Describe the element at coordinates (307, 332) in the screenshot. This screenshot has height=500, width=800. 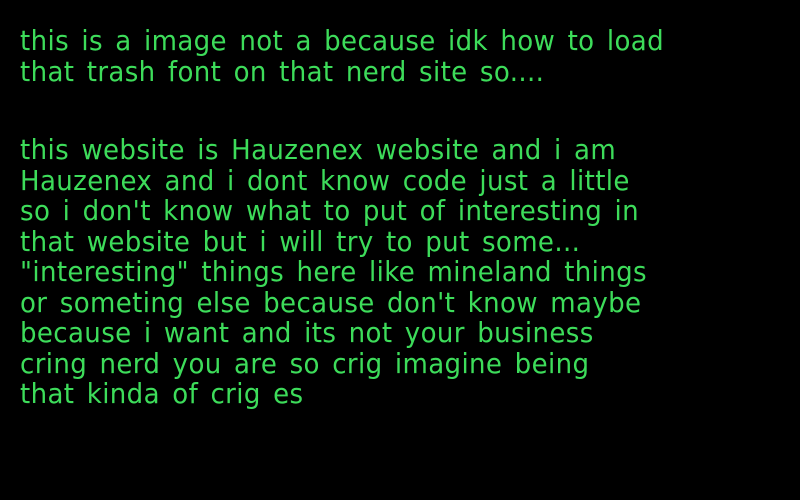
I see `body-line-7: because i want and its not your business` at that location.